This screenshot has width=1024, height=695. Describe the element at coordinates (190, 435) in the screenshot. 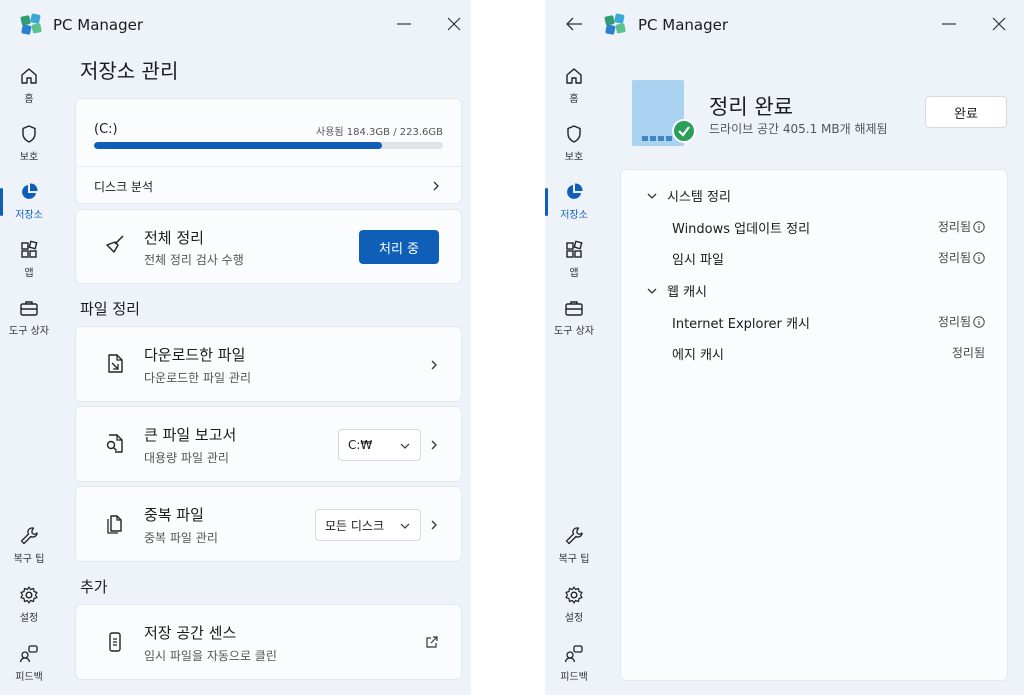

I see `large-files-title: 큰 파일 보고서` at that location.